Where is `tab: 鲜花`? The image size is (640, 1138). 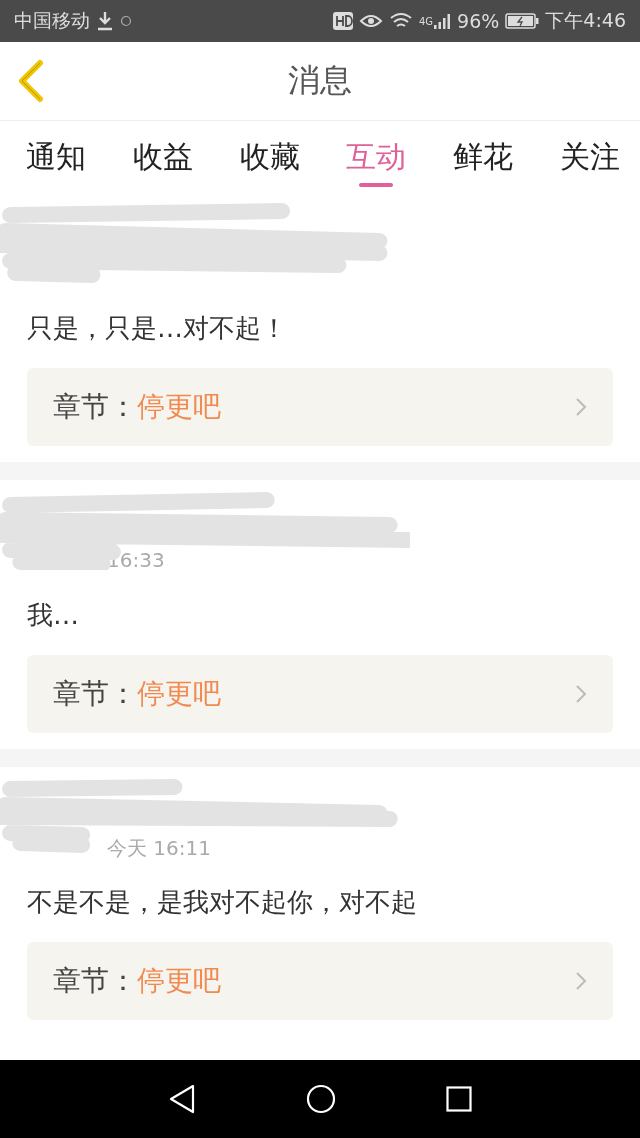
tab: 鲜花 is located at coordinates (483, 157).